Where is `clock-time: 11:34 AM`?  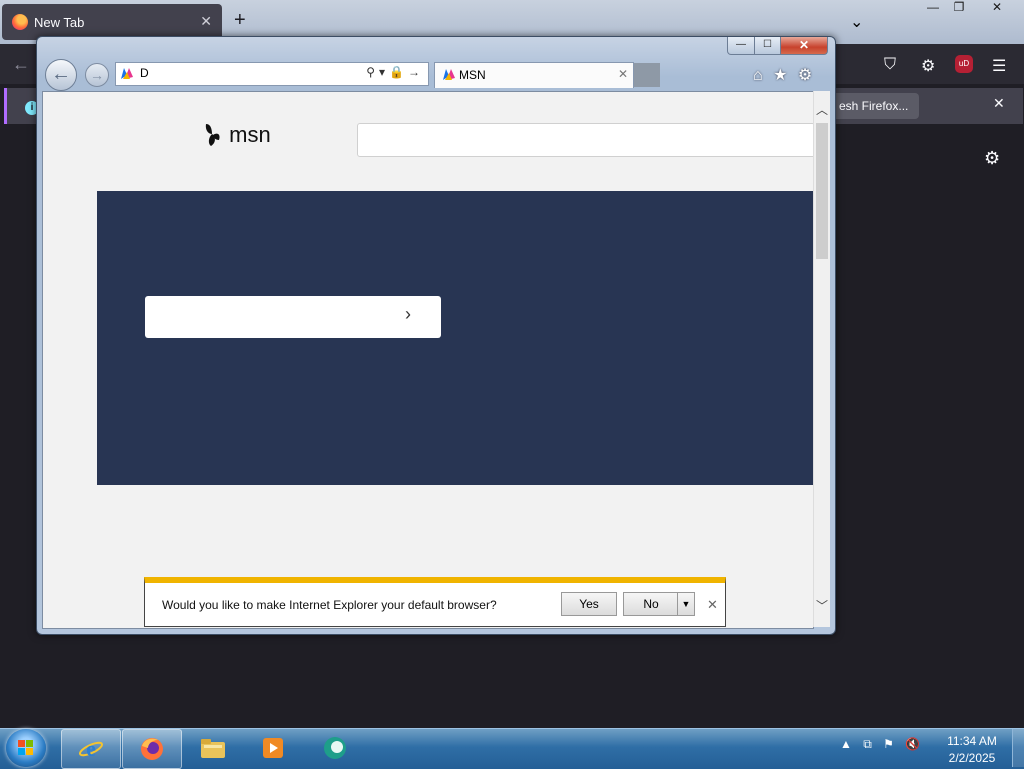
clock-time: 11:34 AM is located at coordinates (972, 741).